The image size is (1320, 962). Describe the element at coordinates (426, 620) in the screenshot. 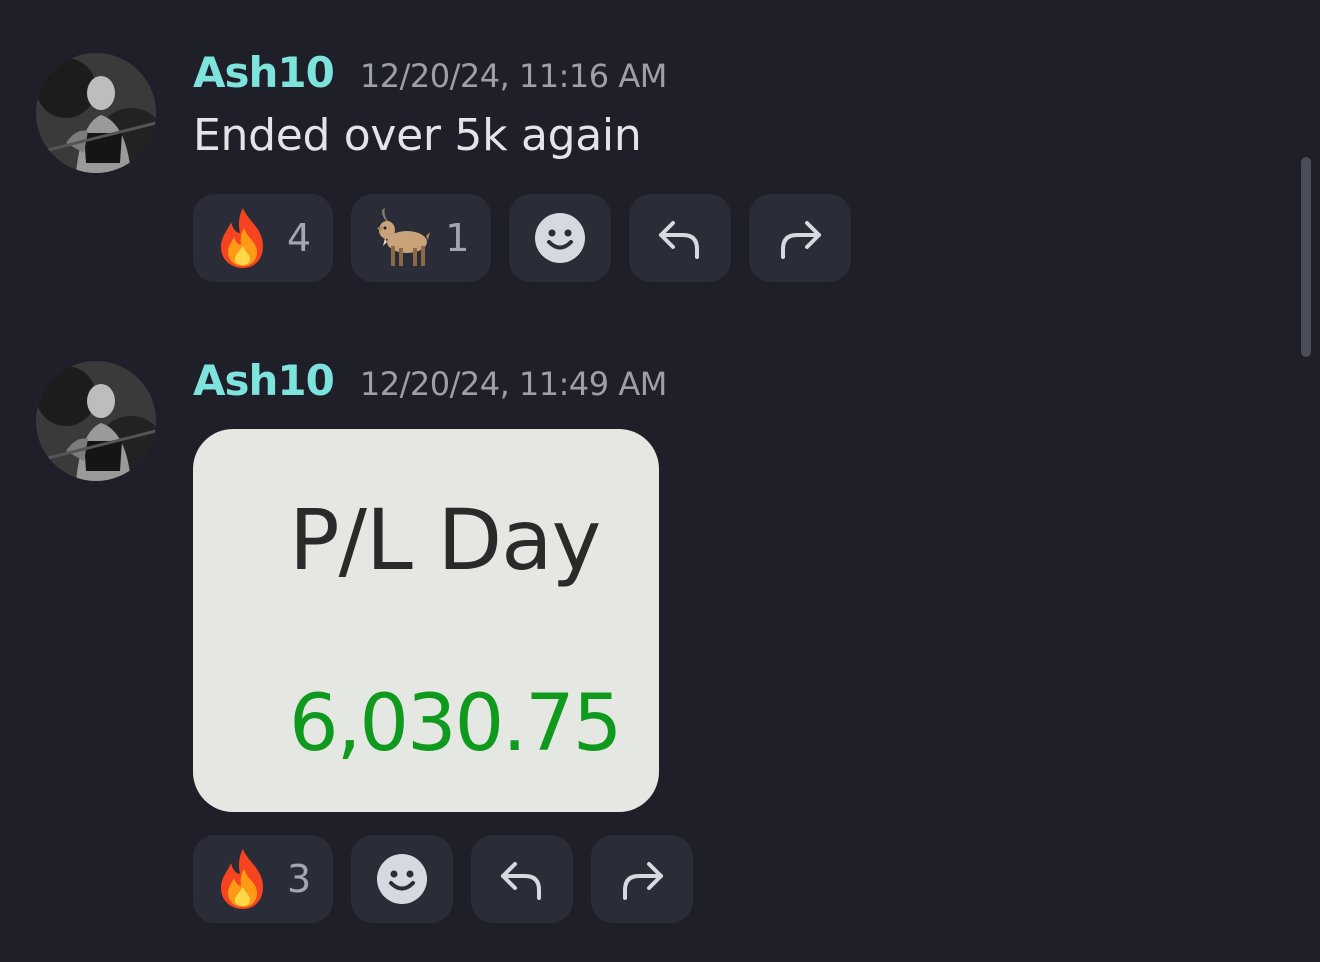

I see `image-attachment: P/L Day 6,030.75` at that location.